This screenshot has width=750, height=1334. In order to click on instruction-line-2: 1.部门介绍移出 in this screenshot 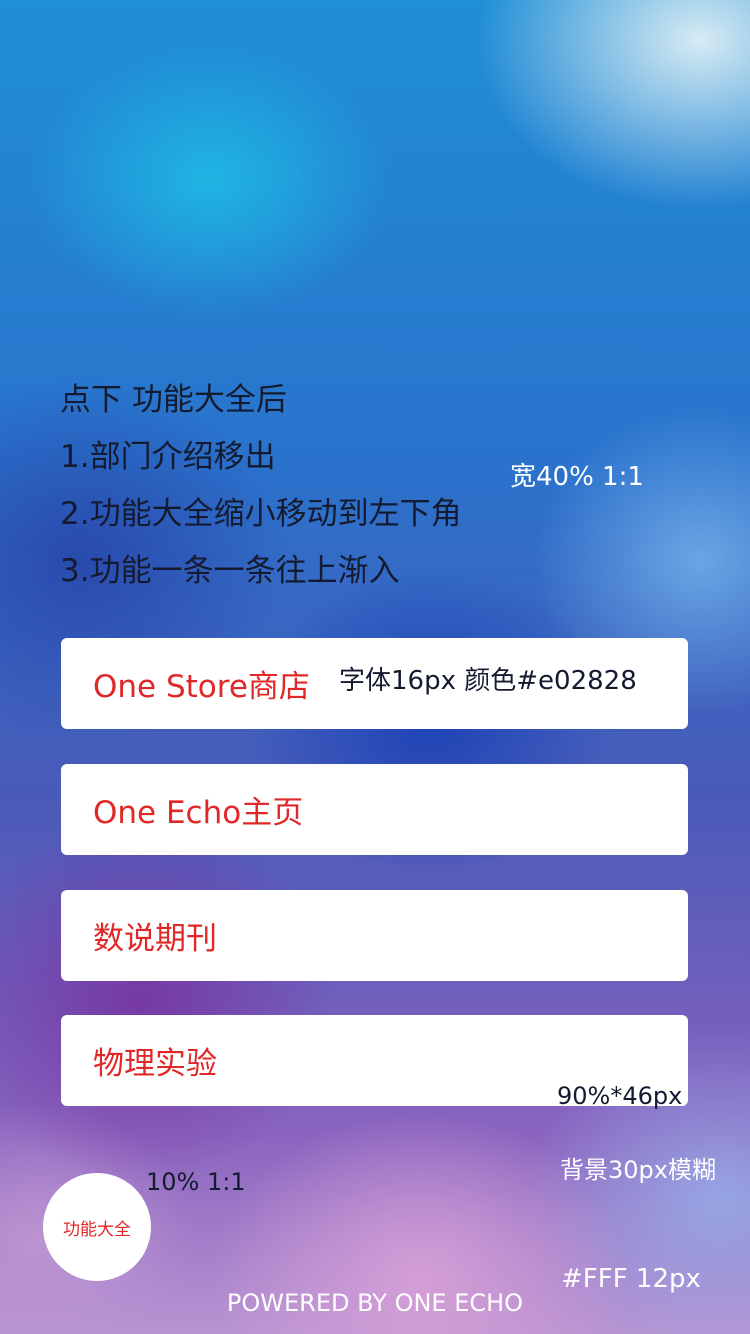, I will do `click(168, 457)`.